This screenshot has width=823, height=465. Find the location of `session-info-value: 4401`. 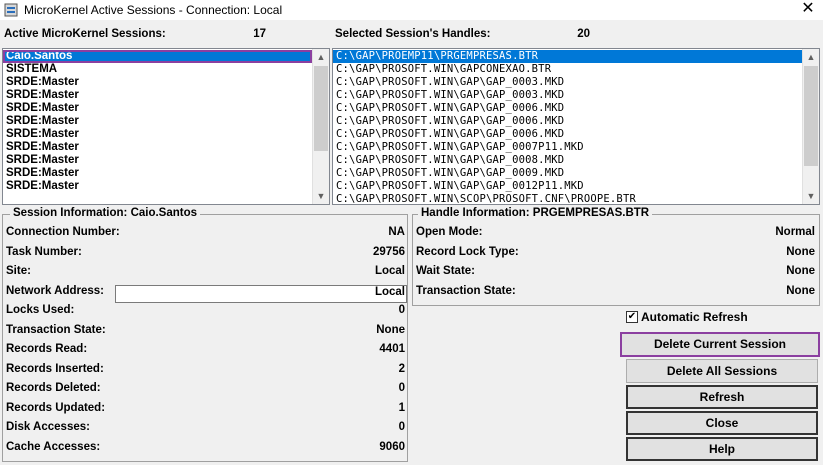

session-info-value: 4401 is located at coordinates (392, 349).